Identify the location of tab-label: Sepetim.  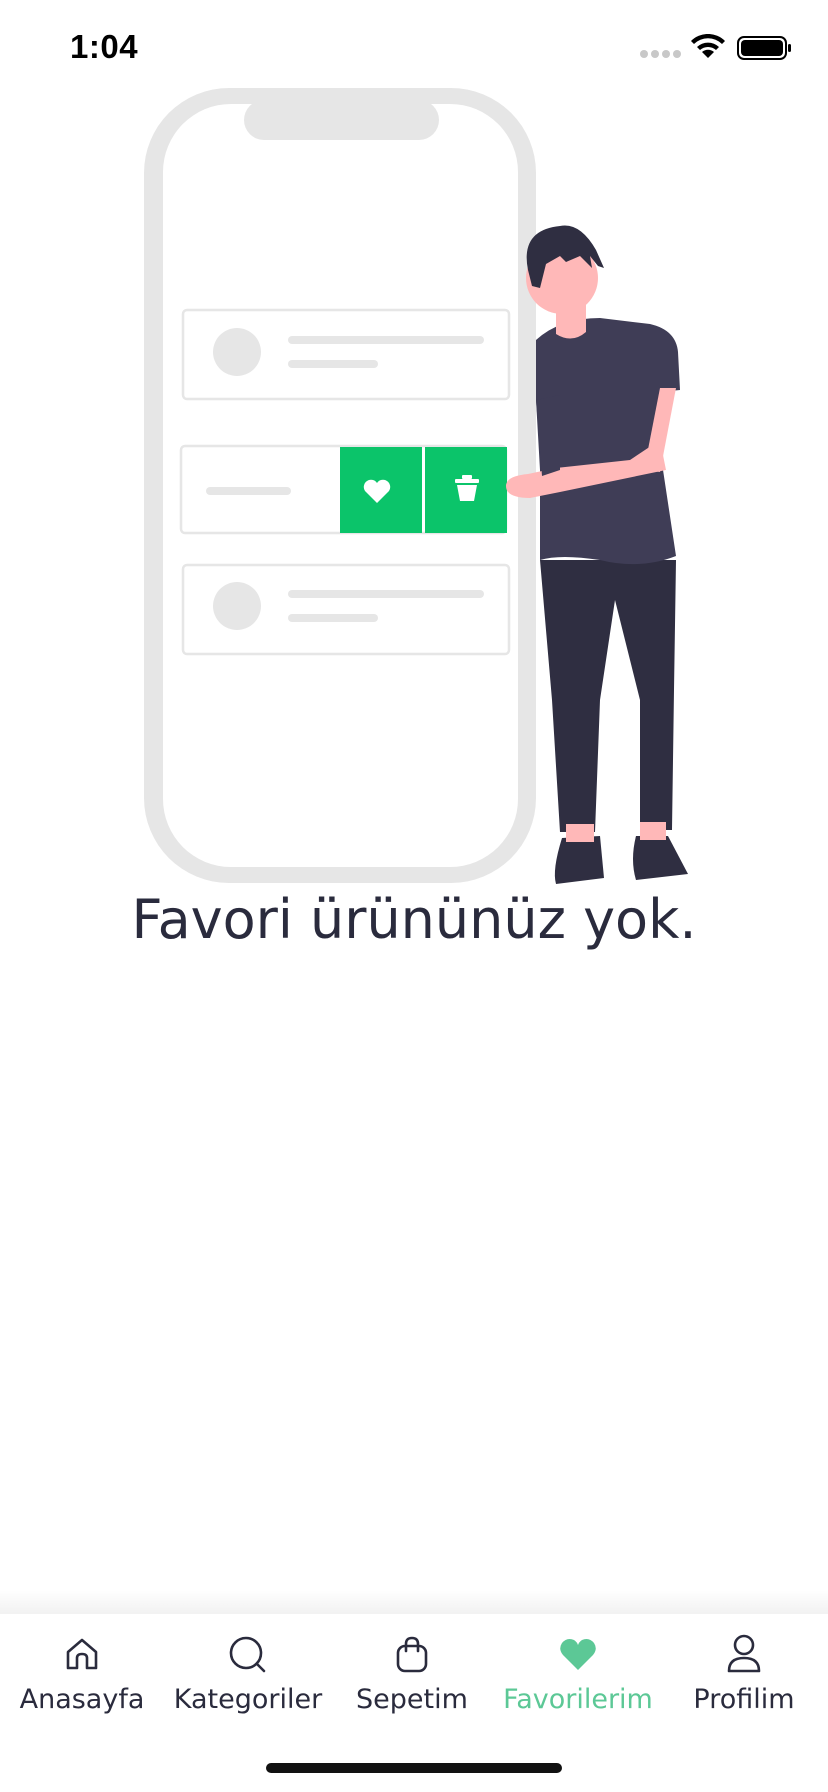
(412, 1699).